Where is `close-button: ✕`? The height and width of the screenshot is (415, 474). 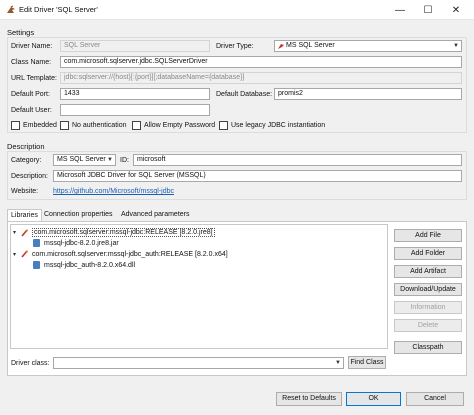
close-button: ✕ is located at coordinates (456, 10).